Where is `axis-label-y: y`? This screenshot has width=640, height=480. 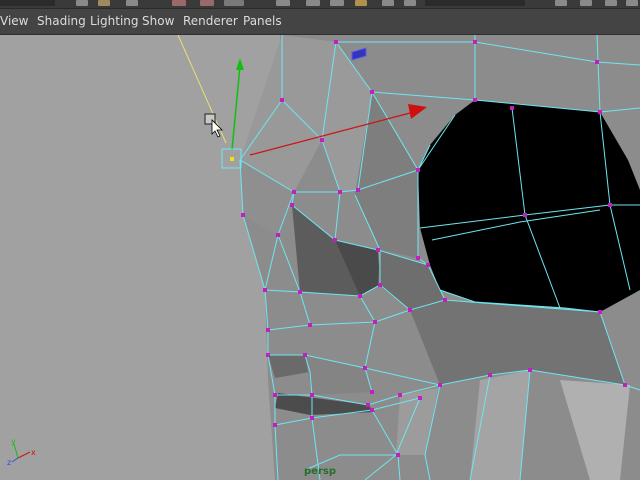
axis-label-y: y is located at coordinates (13, 441).